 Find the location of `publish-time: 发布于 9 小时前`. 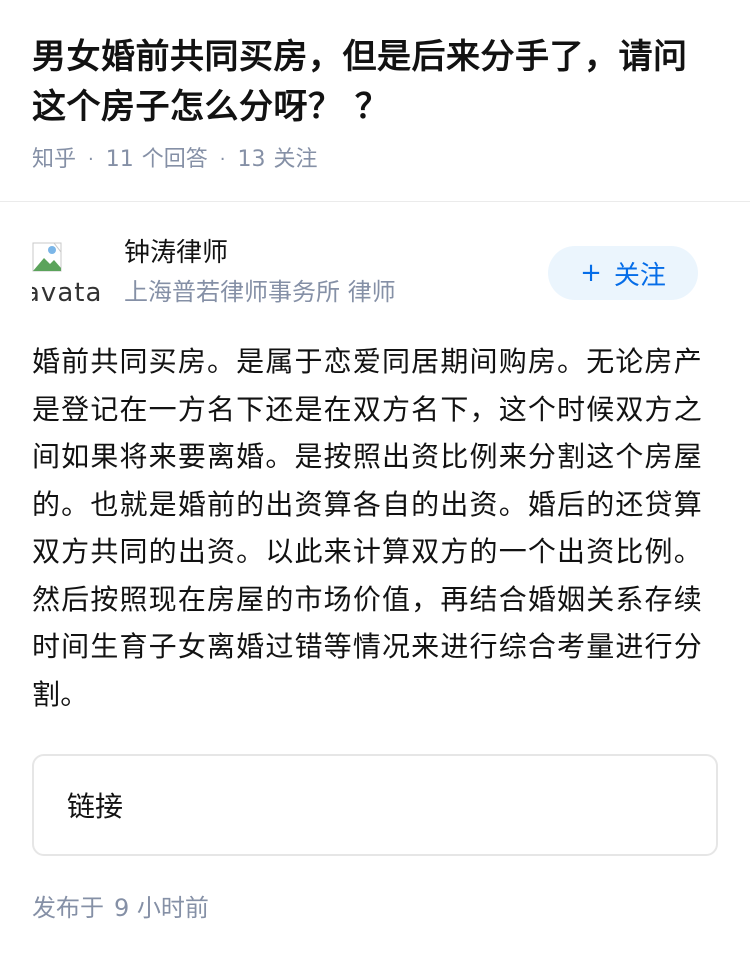

publish-time: 发布于 9 小时前 is located at coordinates (120, 908).